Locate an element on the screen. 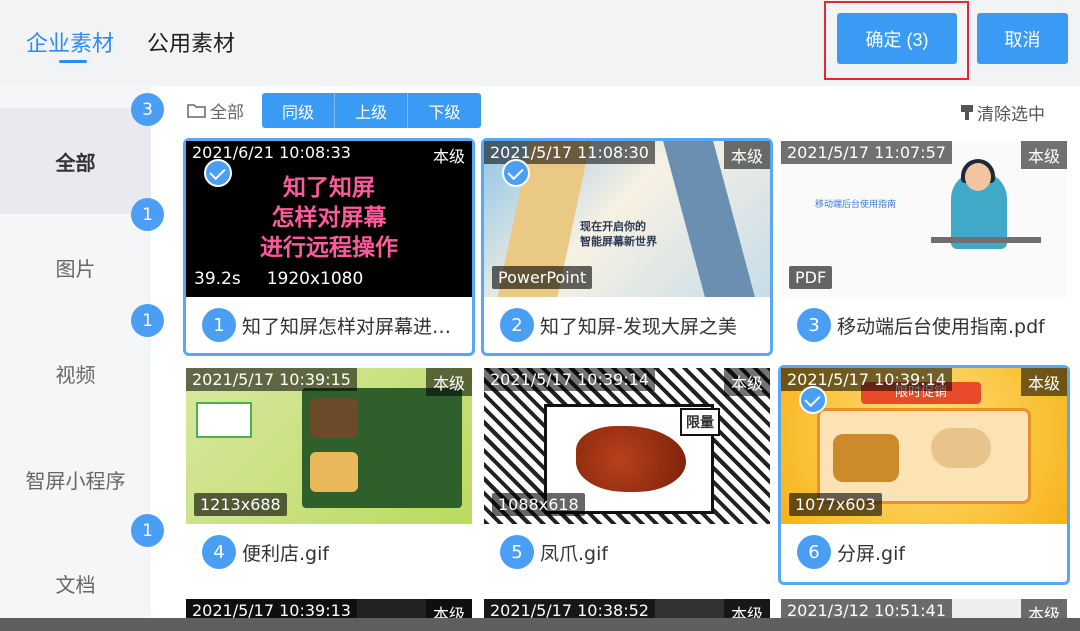 The width and height of the screenshot is (1080, 631). card-index-badge: 1 is located at coordinates (219, 325).